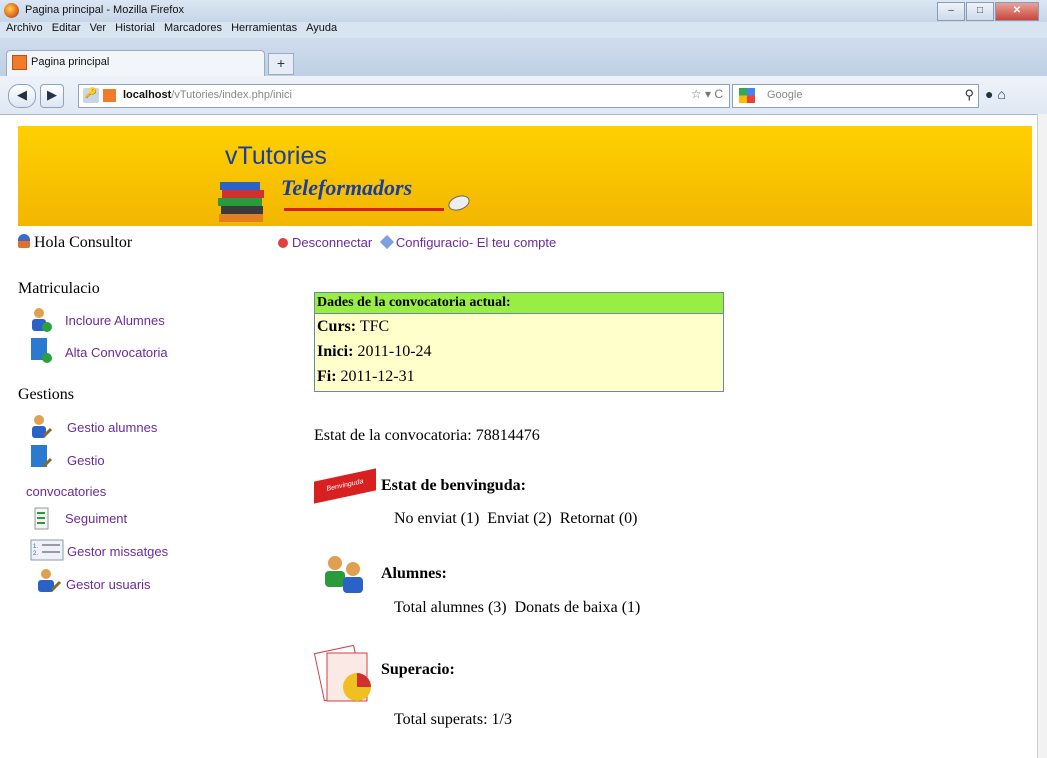 The width and height of the screenshot is (1047, 758). What do you see at coordinates (231, 95) in the screenshot?
I see `url-path: /vTutories/index.php/inici` at bounding box center [231, 95].